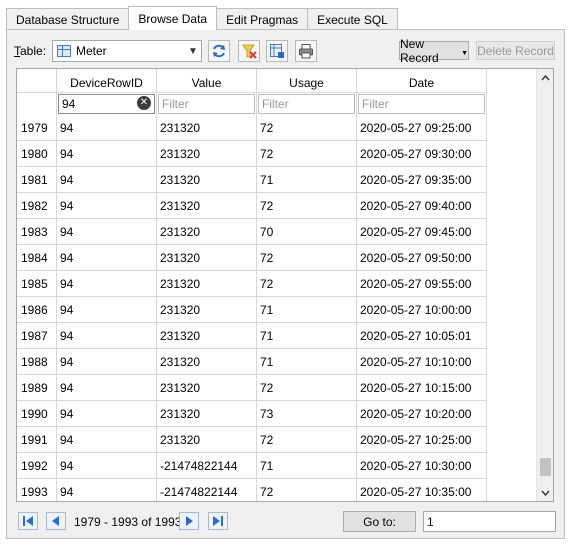 This screenshot has width=570, height=545. I want to click on table-row: 1990 94 231320 73 2020-05-27 10:20:00, so click(277, 414).